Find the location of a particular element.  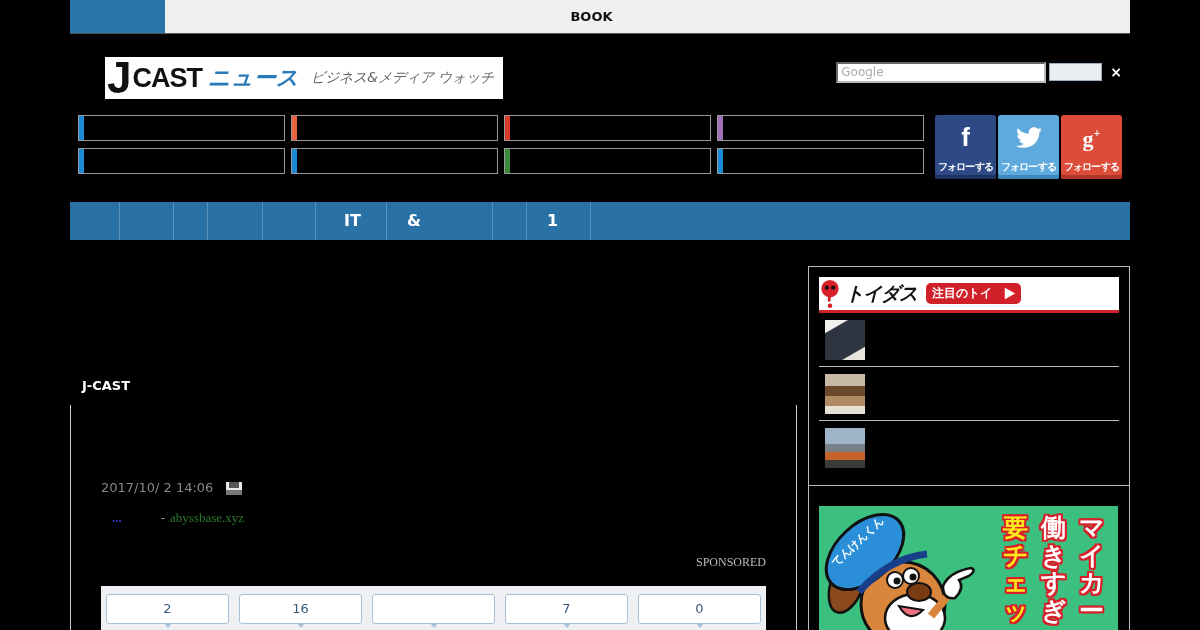

ad-banner: てんけんくん 要チェッ 働きすぎ マイカー is located at coordinates (968, 568).